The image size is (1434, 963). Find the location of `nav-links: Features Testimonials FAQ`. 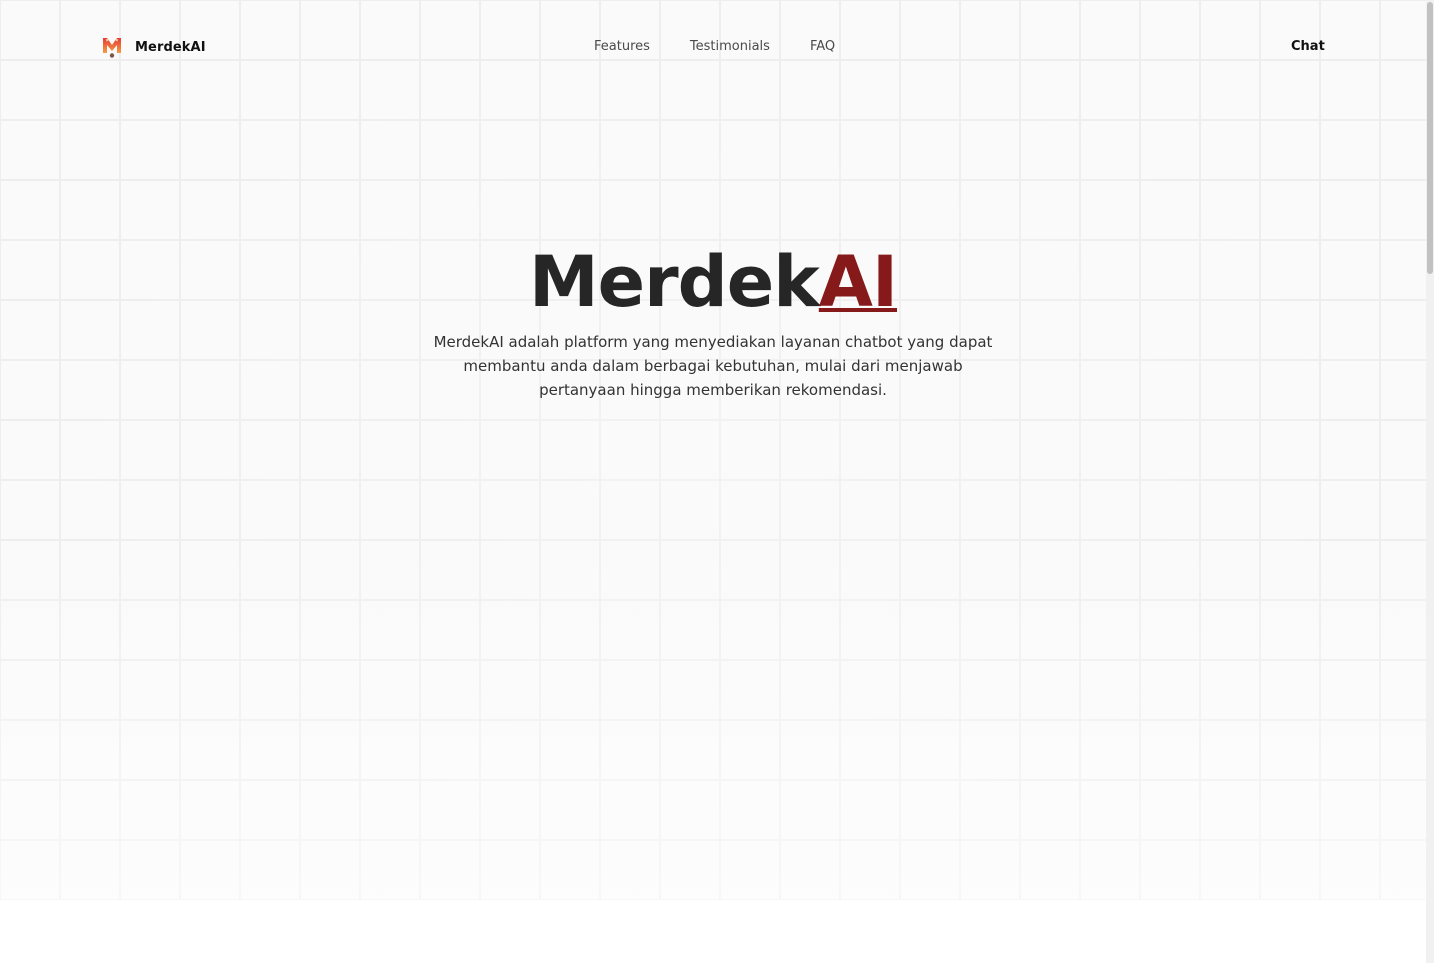

nav-links: Features Testimonials FAQ is located at coordinates (714, 47).